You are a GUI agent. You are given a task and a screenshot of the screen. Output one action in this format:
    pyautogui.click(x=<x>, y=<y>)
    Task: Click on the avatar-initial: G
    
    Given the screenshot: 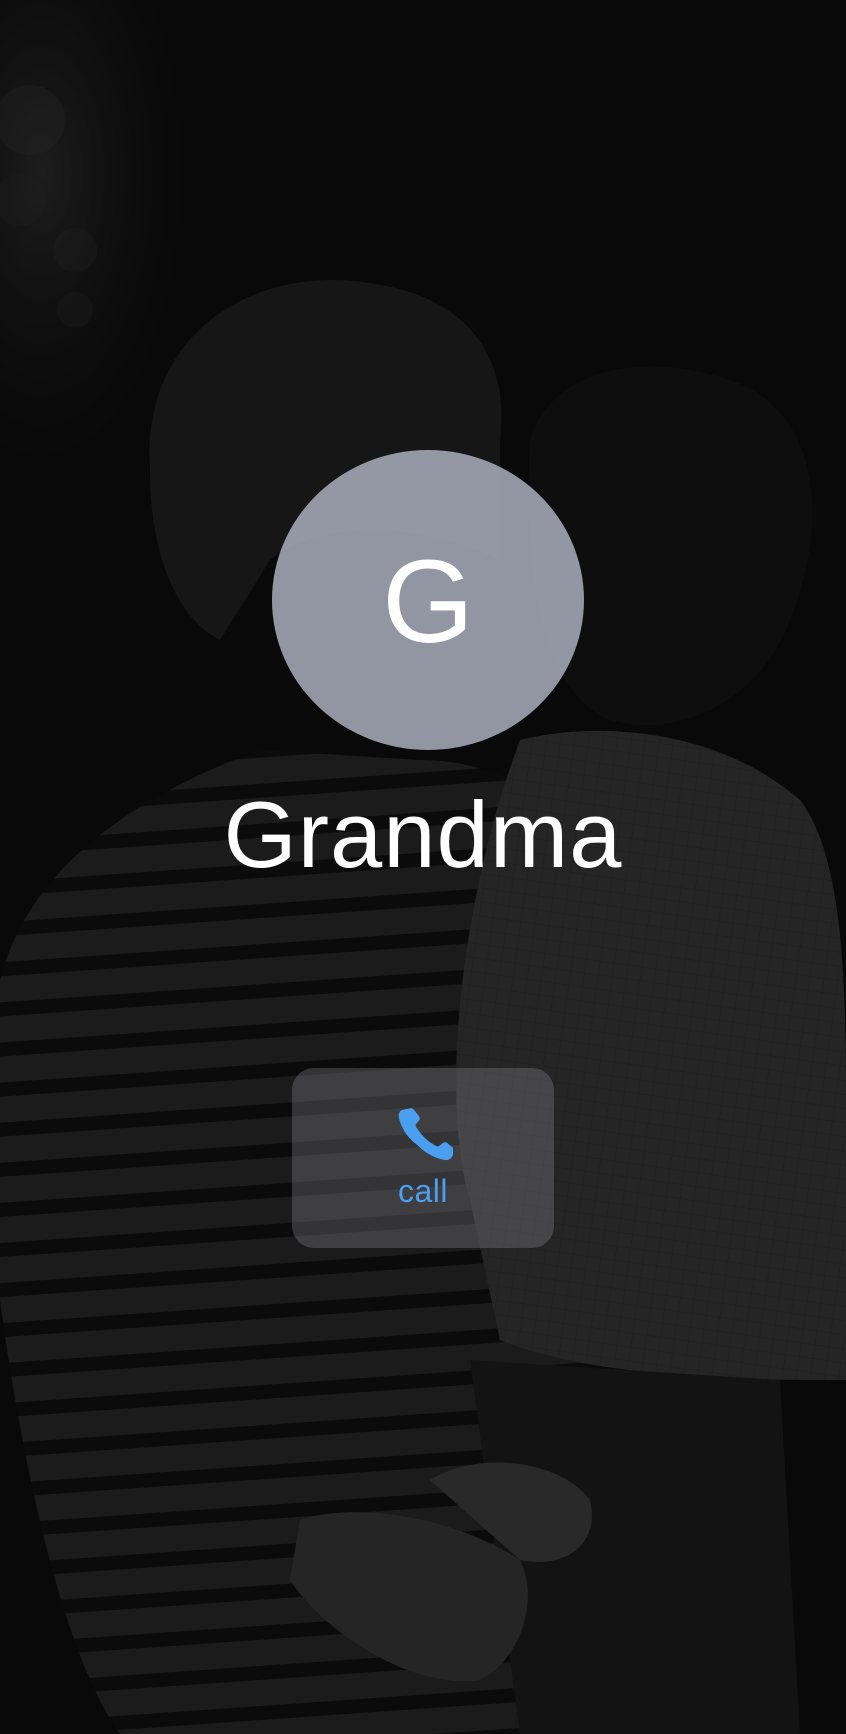 What is the action you would take?
    pyautogui.click(x=428, y=602)
    